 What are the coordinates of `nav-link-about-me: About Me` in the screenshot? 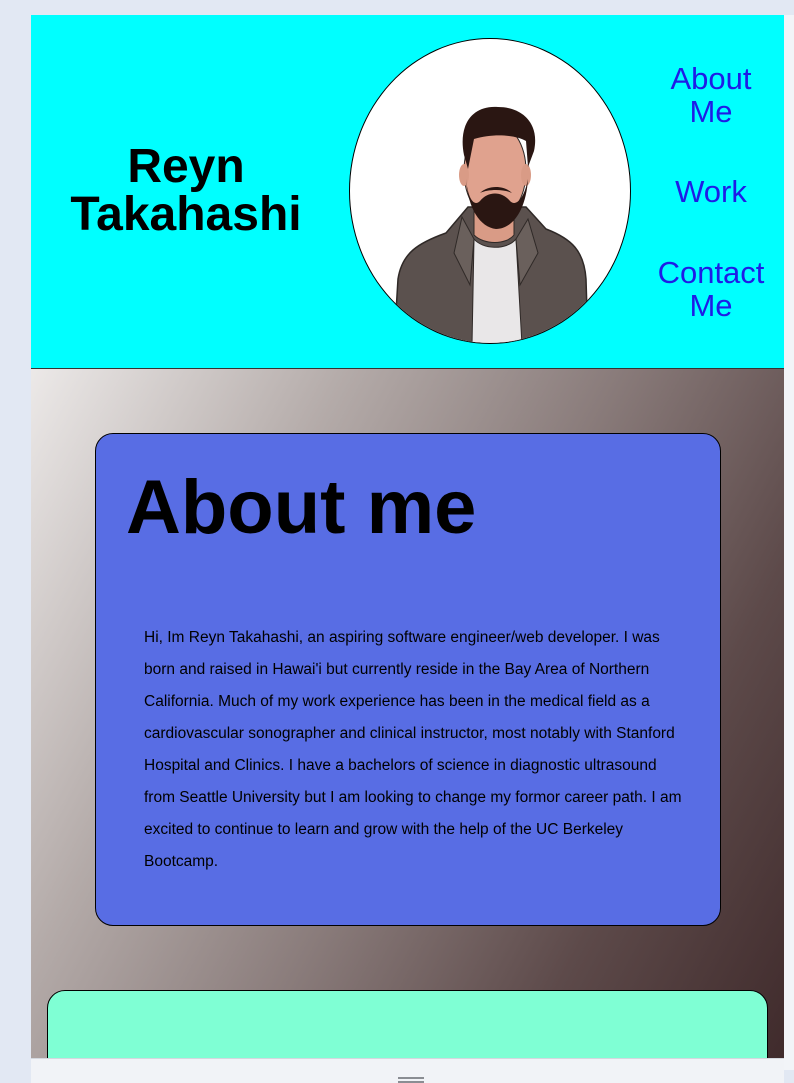 It's located at (711, 95).